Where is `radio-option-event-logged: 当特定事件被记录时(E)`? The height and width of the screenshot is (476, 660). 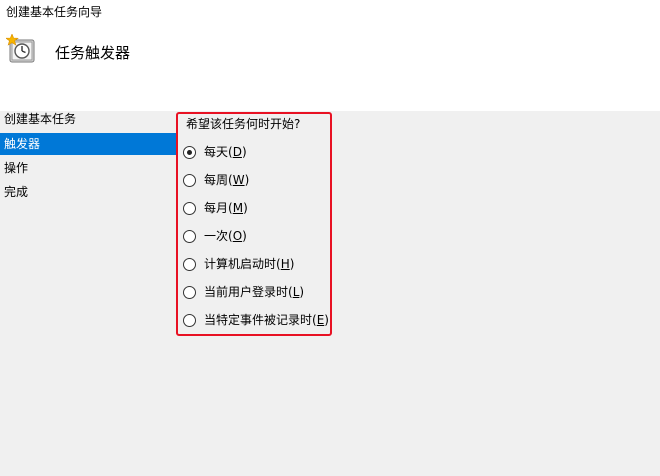 radio-option-event-logged: 当特定事件被记录时(E) is located at coordinates (256, 326).